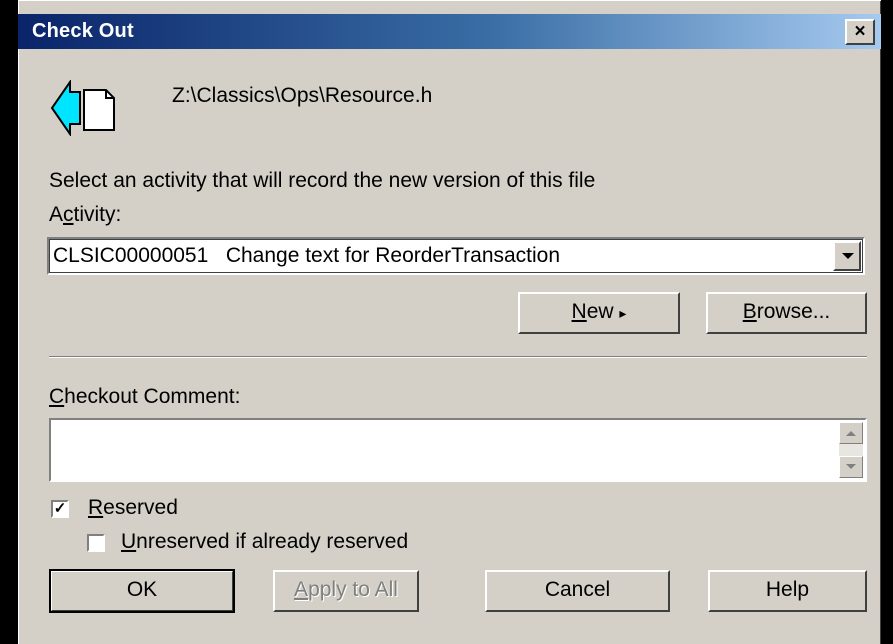 Image resolution: width=893 pixels, height=644 pixels. I want to click on activity-label-accel: c, so click(68, 214).